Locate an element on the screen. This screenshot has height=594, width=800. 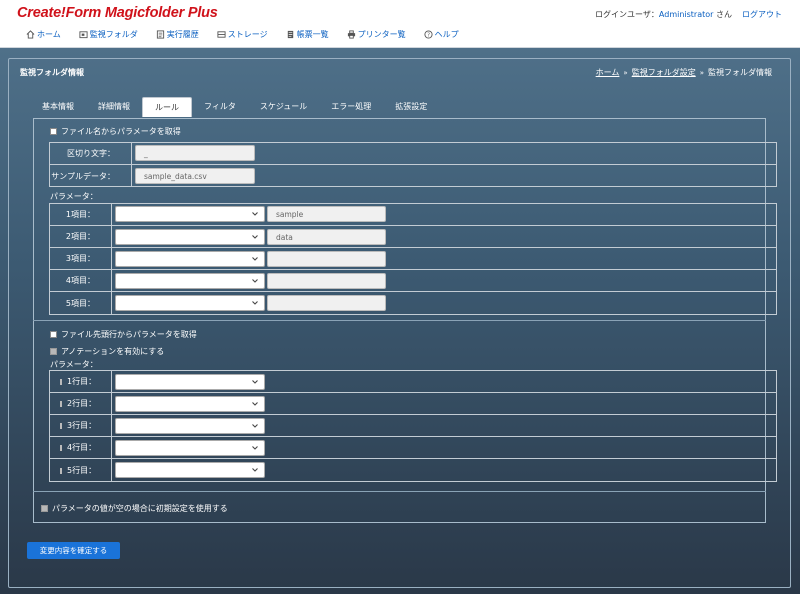
nav-help-label: ヘルプ is located at coordinates (446, 34).